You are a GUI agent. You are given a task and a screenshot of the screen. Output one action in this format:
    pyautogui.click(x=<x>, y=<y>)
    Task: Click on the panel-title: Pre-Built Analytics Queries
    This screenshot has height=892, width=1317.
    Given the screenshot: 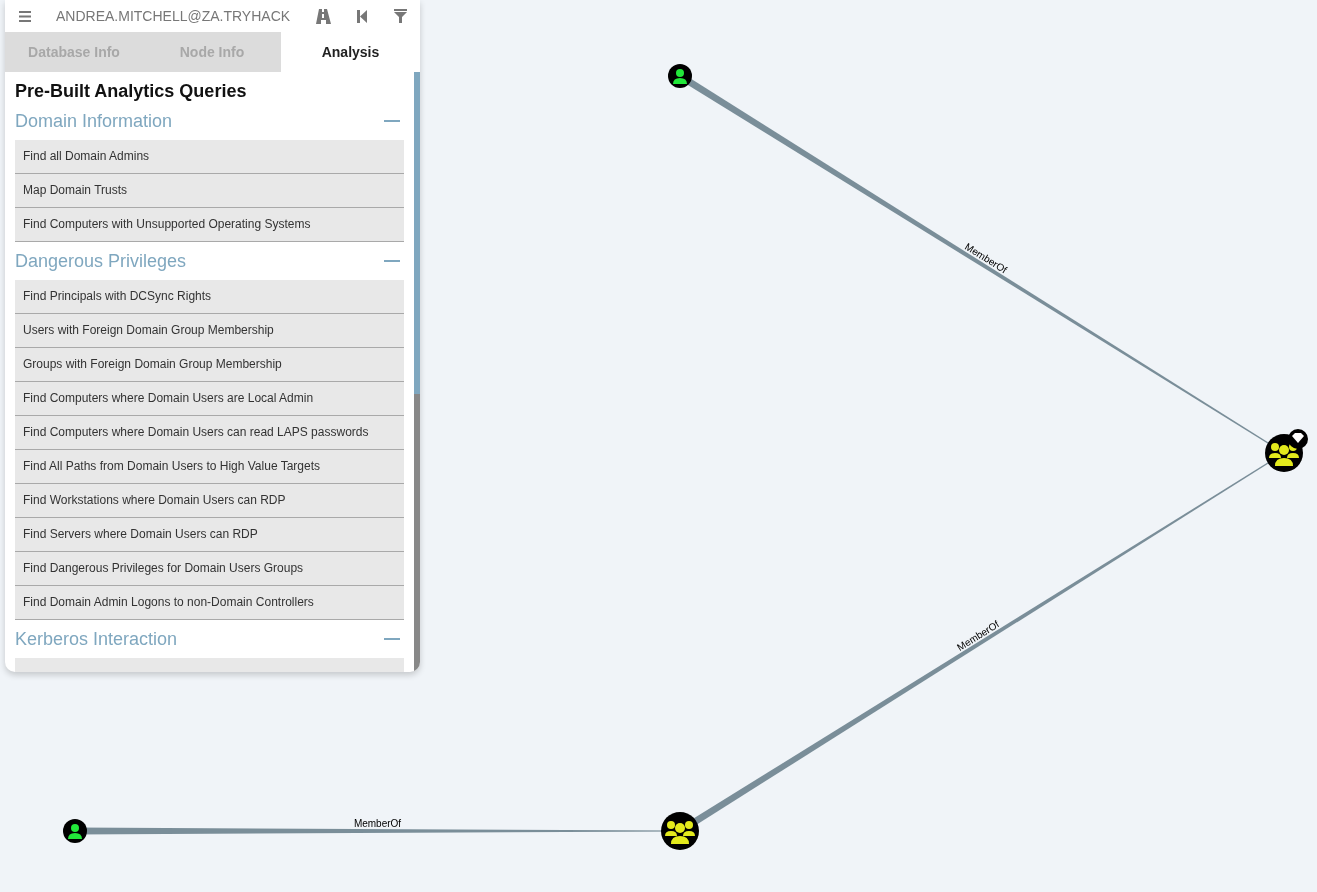 What is the action you would take?
    pyautogui.click(x=131, y=91)
    